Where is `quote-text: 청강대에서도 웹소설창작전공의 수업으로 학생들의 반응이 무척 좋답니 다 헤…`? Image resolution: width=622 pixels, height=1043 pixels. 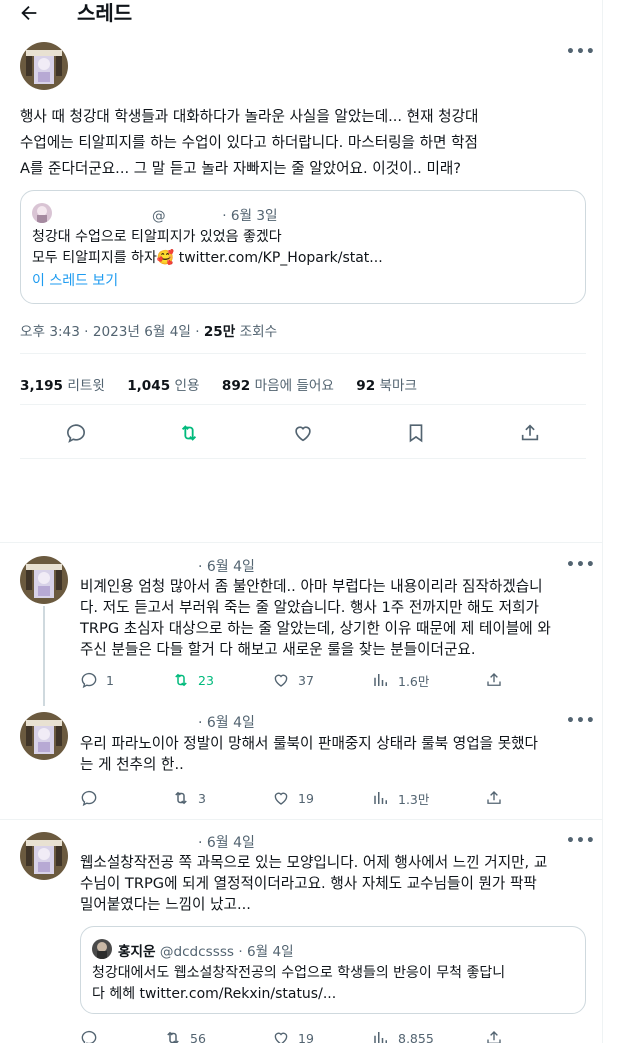 quote-text: 청강대에서도 웹소설창작전공의 수업으로 학생들의 반응이 무척 좋답니 다 헤… is located at coordinates (298, 984).